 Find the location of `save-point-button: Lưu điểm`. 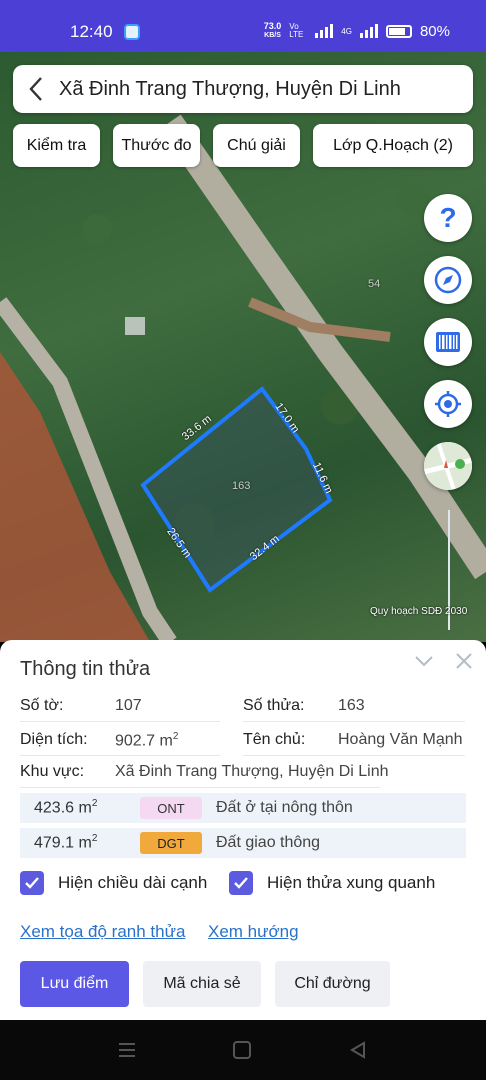

save-point-button: Lưu điểm is located at coordinates (74, 984).